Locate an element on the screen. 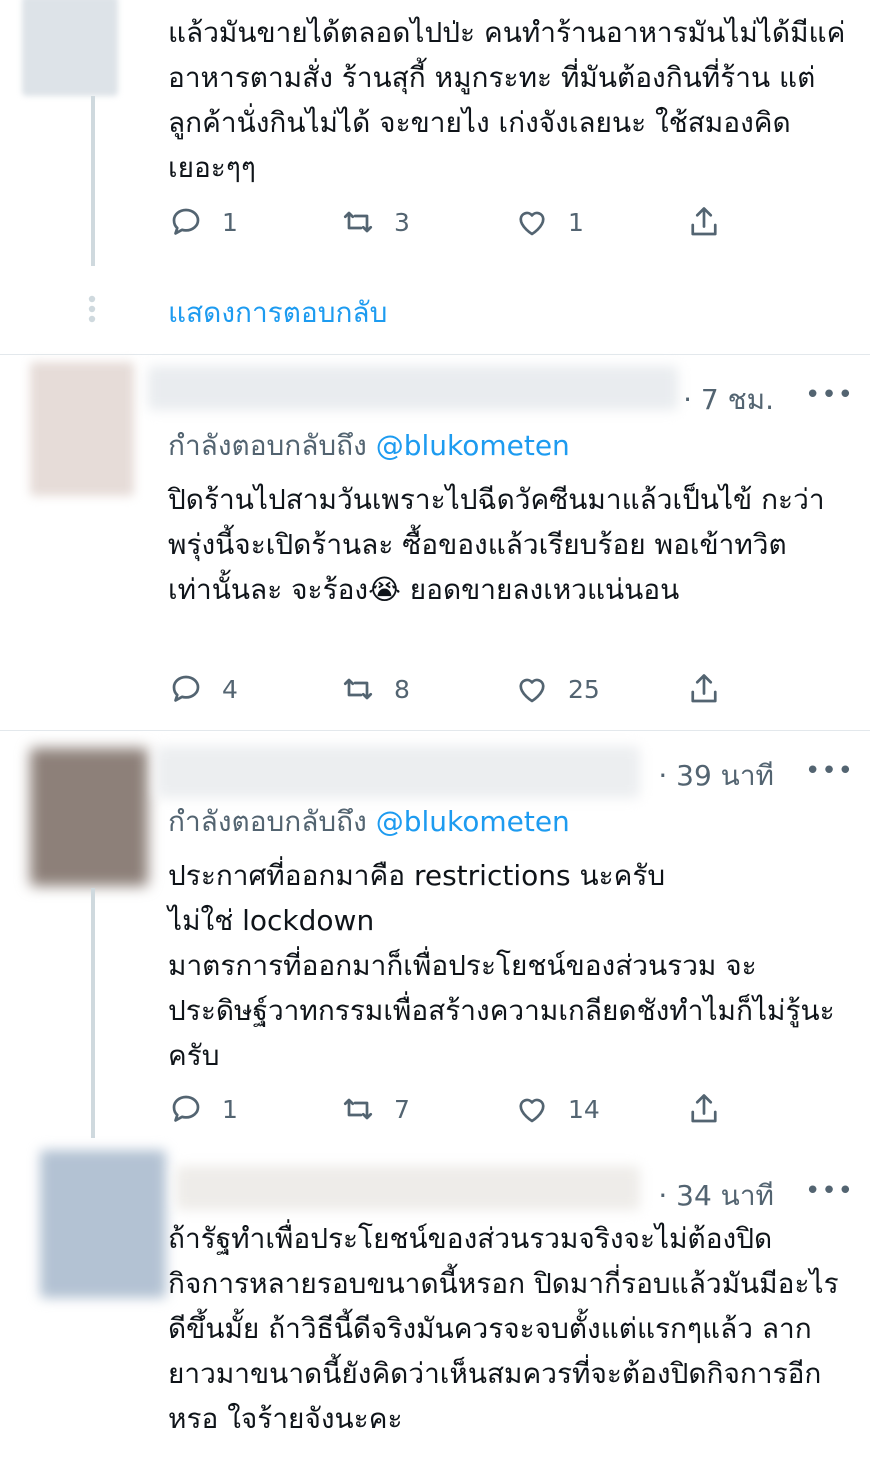 The width and height of the screenshot is (870, 1469). like-button: 14 is located at coordinates (557, 1109).